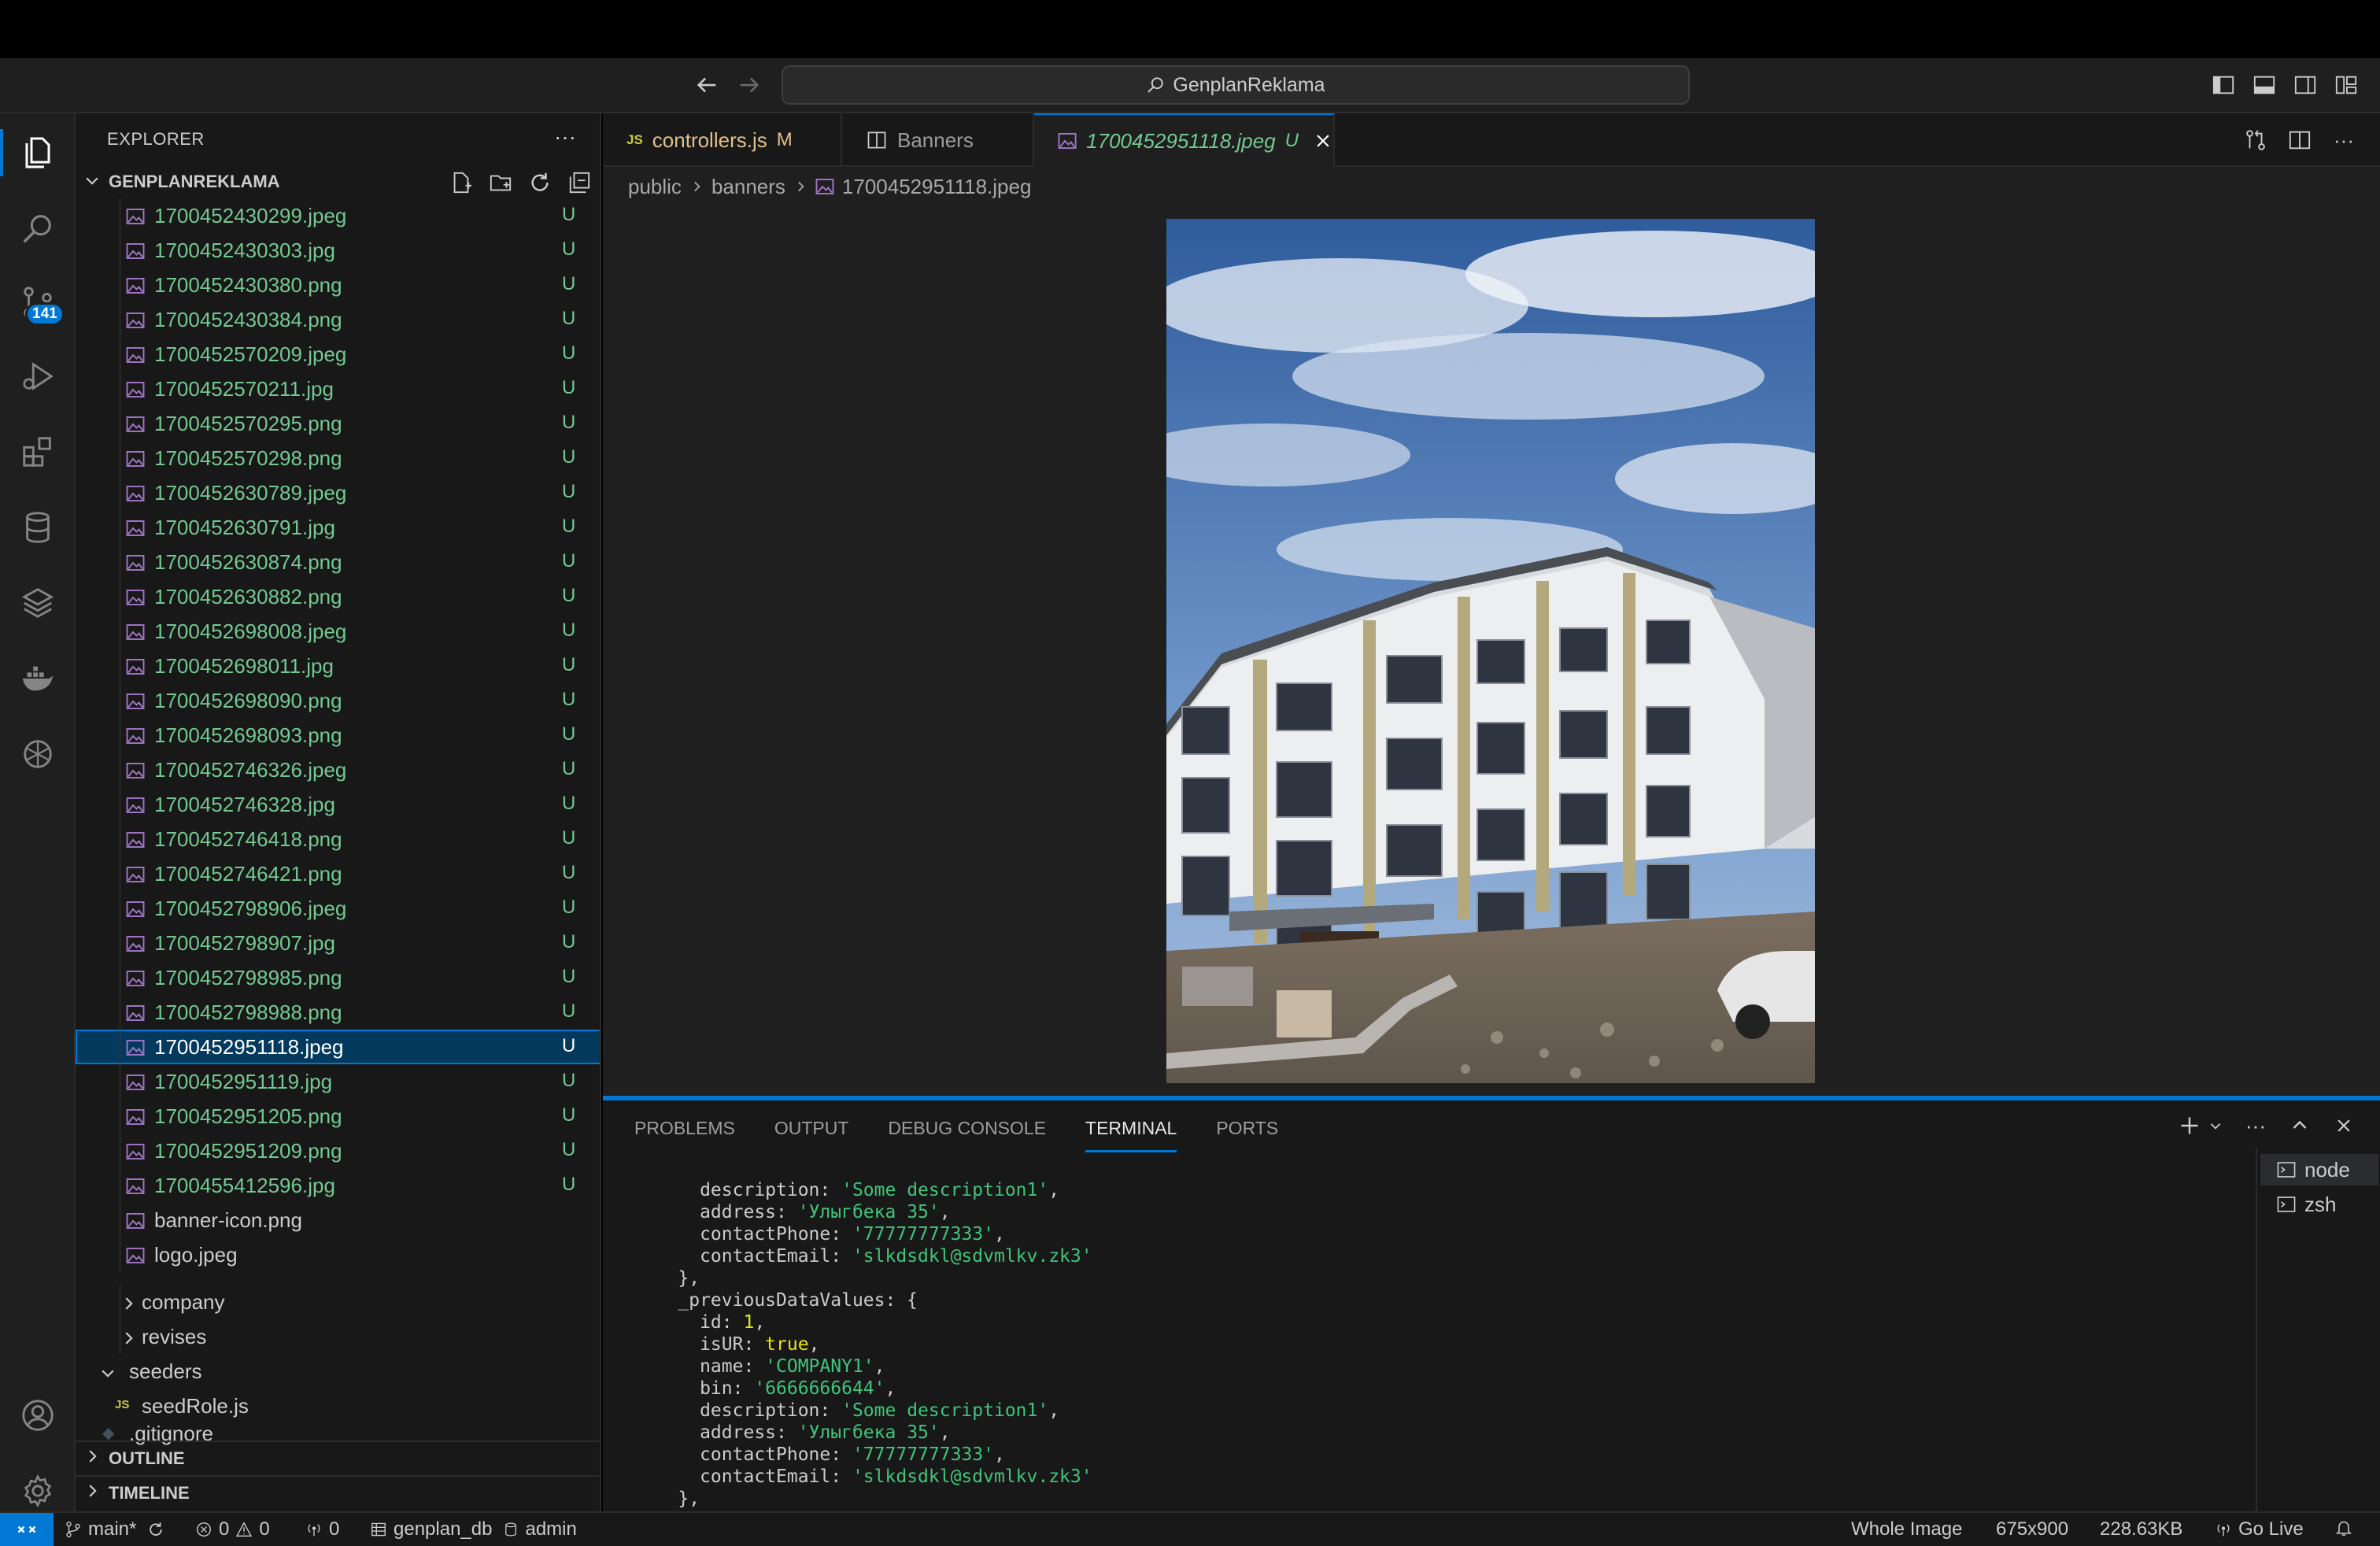 This screenshot has height=1546, width=2380. What do you see at coordinates (322, 1529) in the screenshot?
I see `ports-status: 0` at bounding box center [322, 1529].